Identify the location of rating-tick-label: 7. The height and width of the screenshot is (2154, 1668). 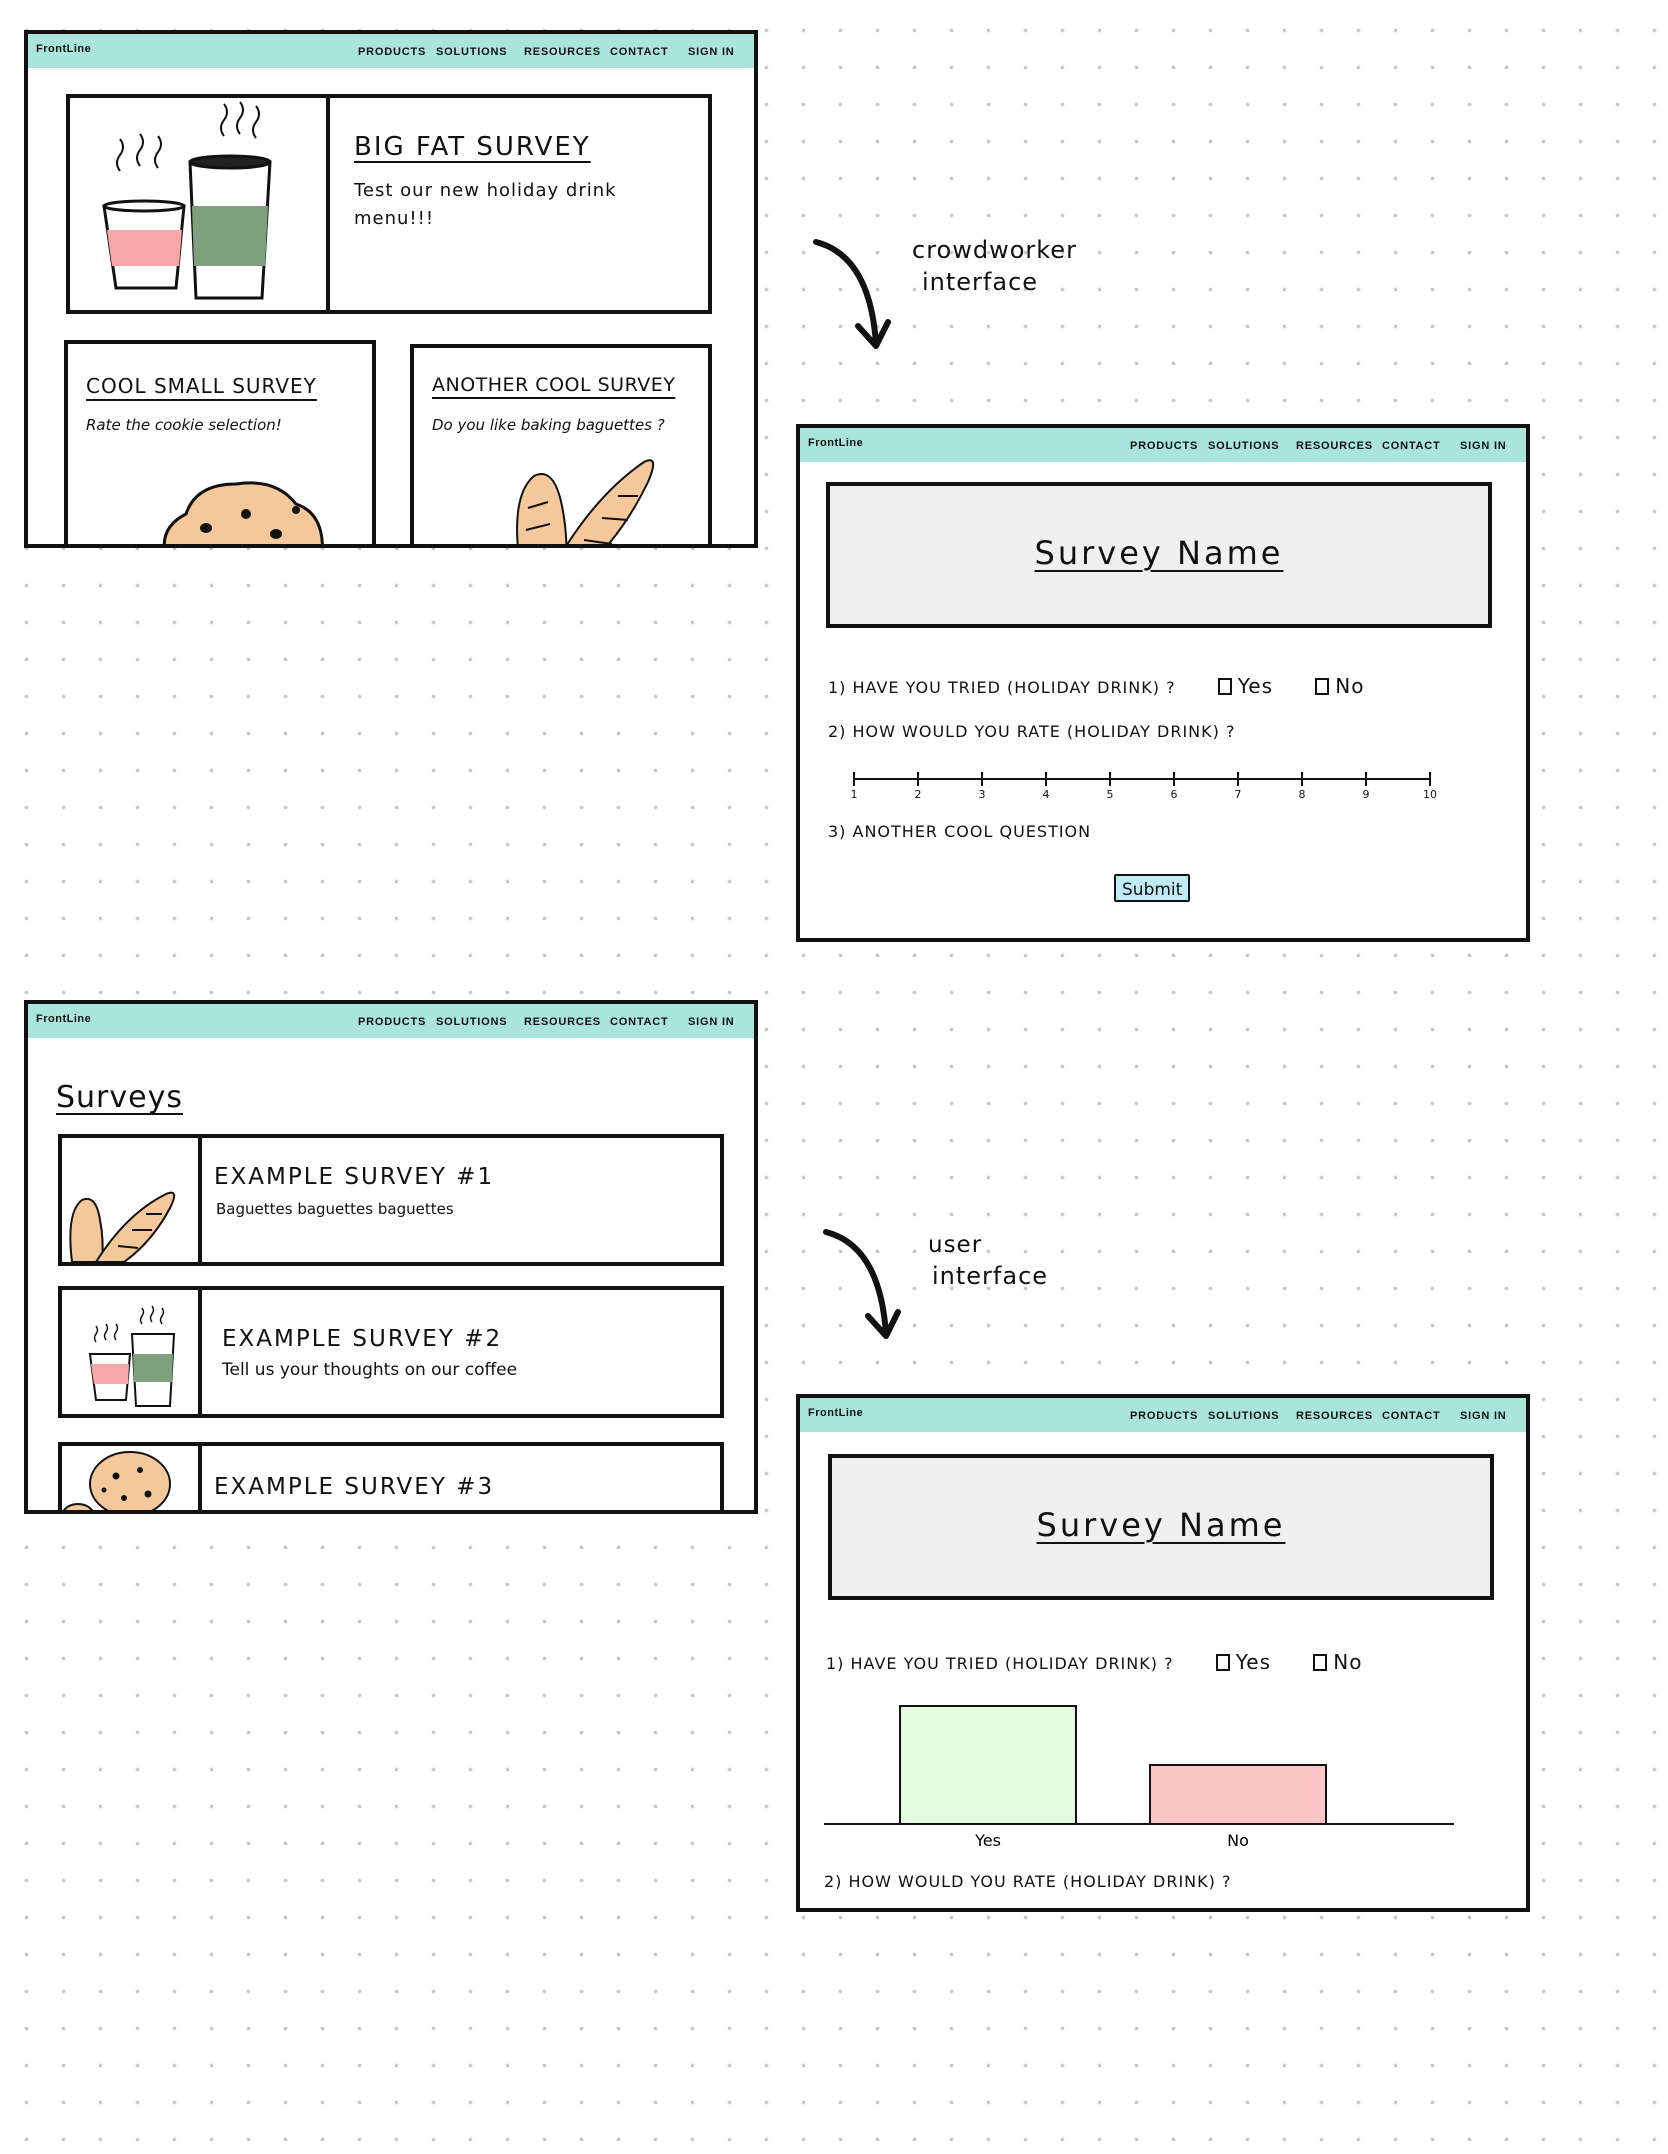
(1238, 794).